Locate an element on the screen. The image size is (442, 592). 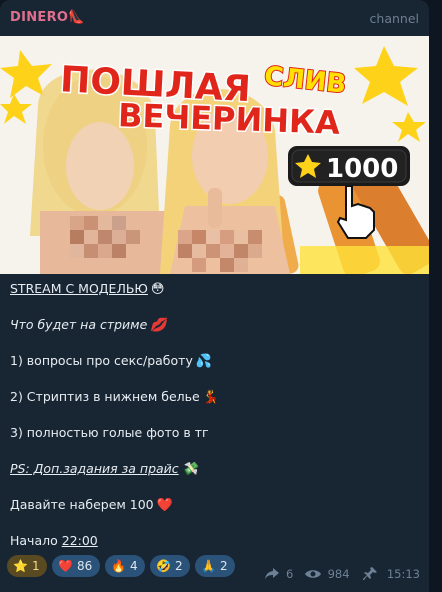
reaction-count: 1 is located at coordinates (35, 566).